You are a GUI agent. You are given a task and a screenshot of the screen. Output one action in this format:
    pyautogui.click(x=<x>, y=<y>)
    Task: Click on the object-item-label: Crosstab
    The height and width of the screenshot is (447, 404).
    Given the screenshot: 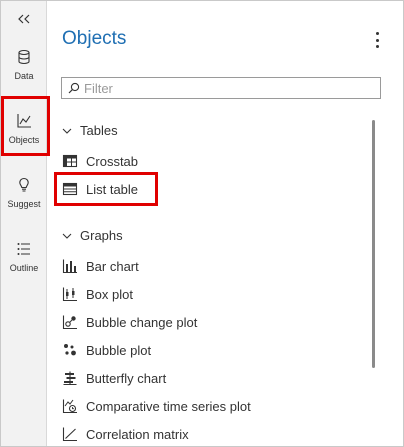 What is the action you would take?
    pyautogui.click(x=112, y=161)
    